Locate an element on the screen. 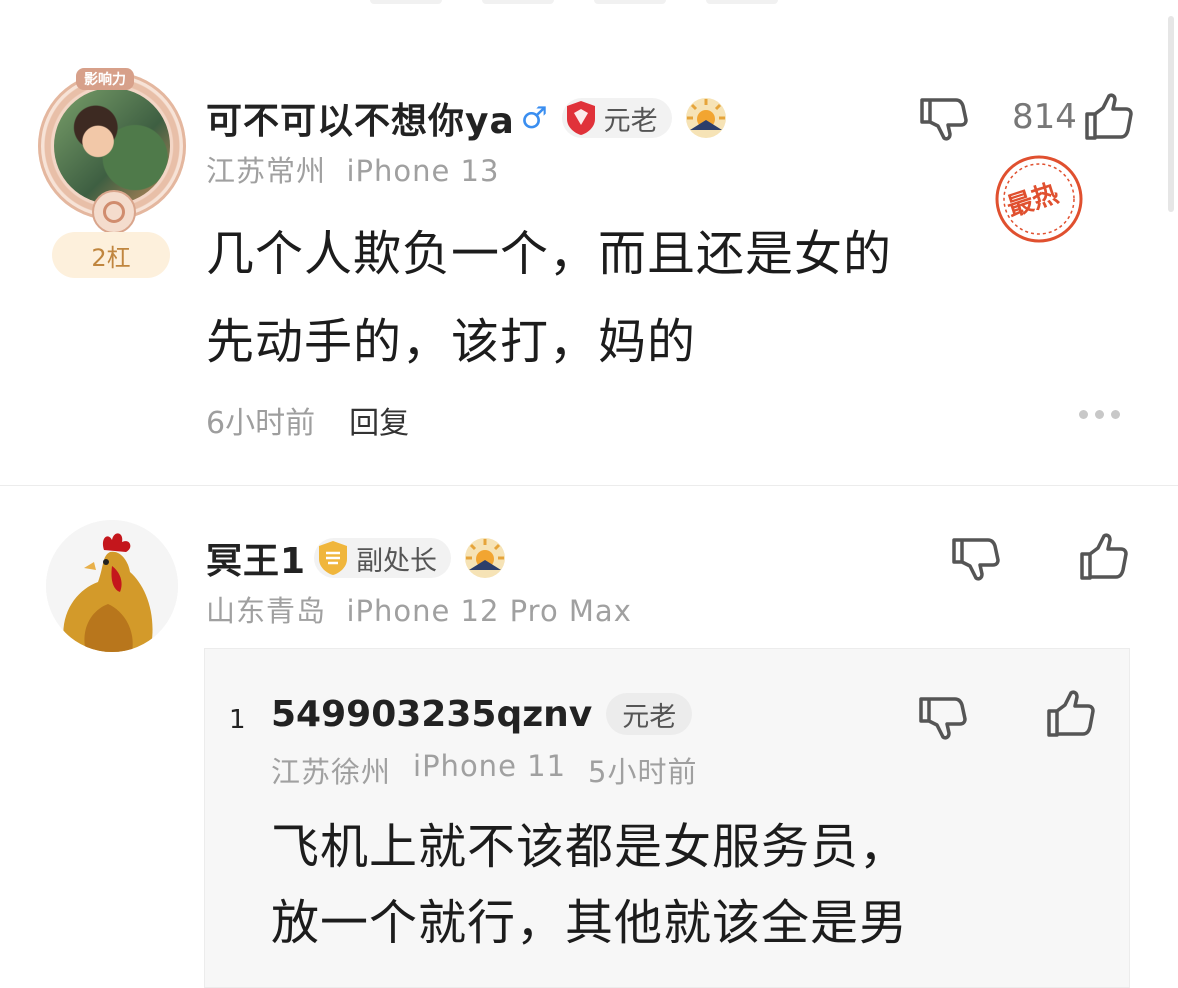  reply-rank-badge: 元老 is located at coordinates (649, 714).